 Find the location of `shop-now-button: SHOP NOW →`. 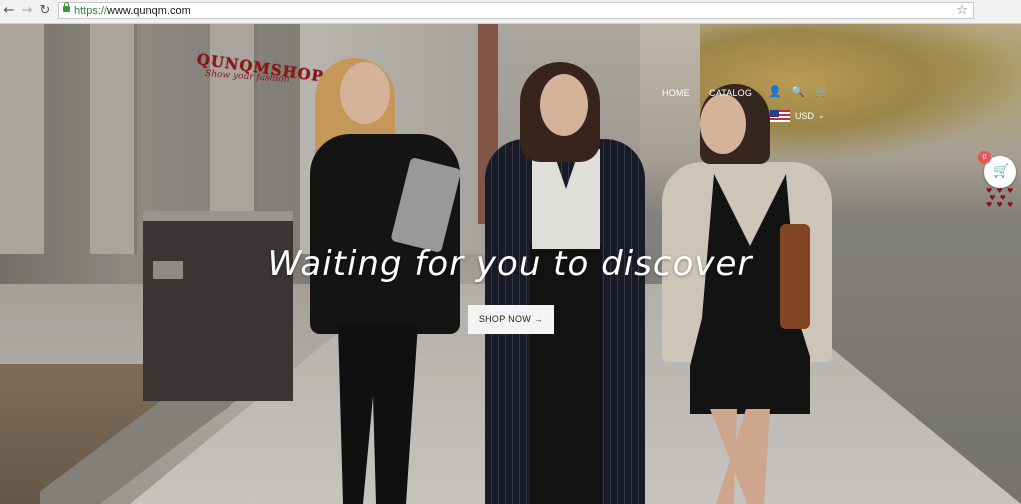

shop-now-button: SHOP NOW → is located at coordinates (511, 319).